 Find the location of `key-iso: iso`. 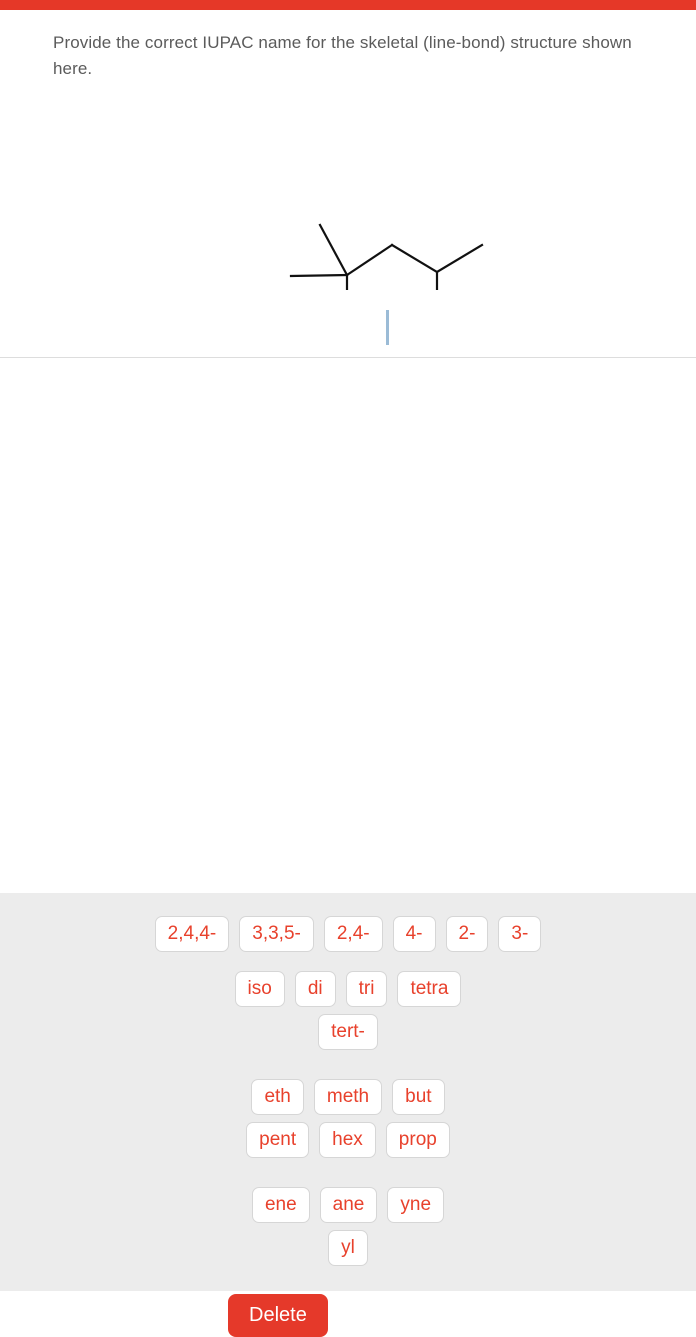

key-iso: iso is located at coordinates (259, 989).